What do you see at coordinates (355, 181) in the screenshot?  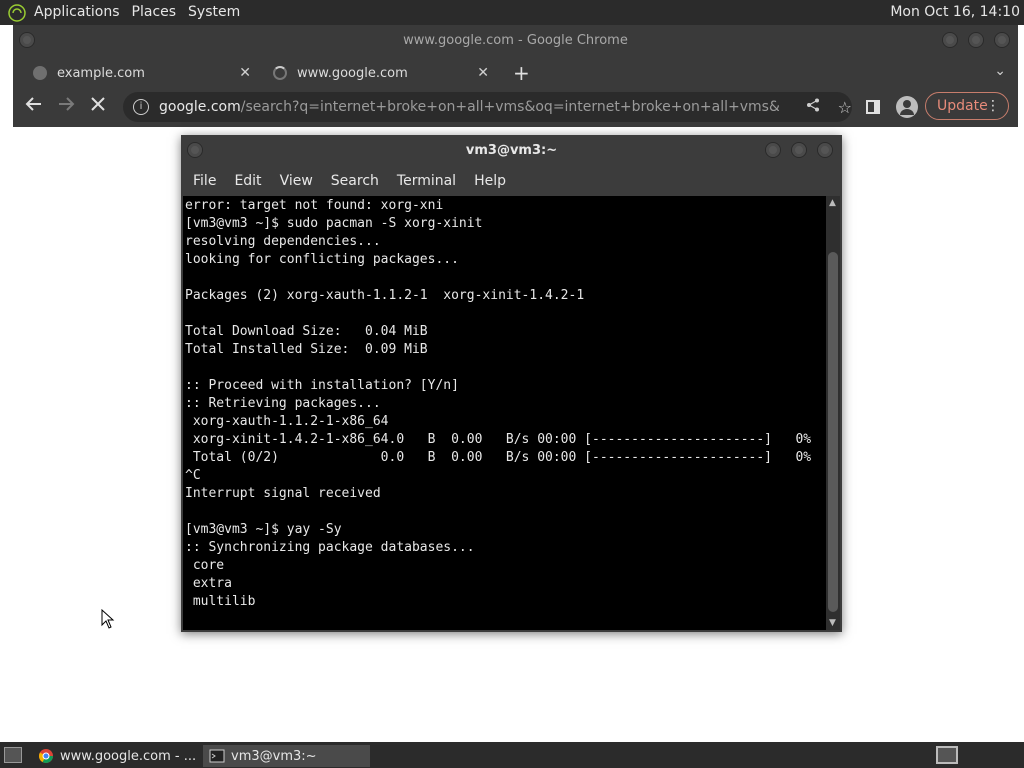 I see `menu-search: Search` at bounding box center [355, 181].